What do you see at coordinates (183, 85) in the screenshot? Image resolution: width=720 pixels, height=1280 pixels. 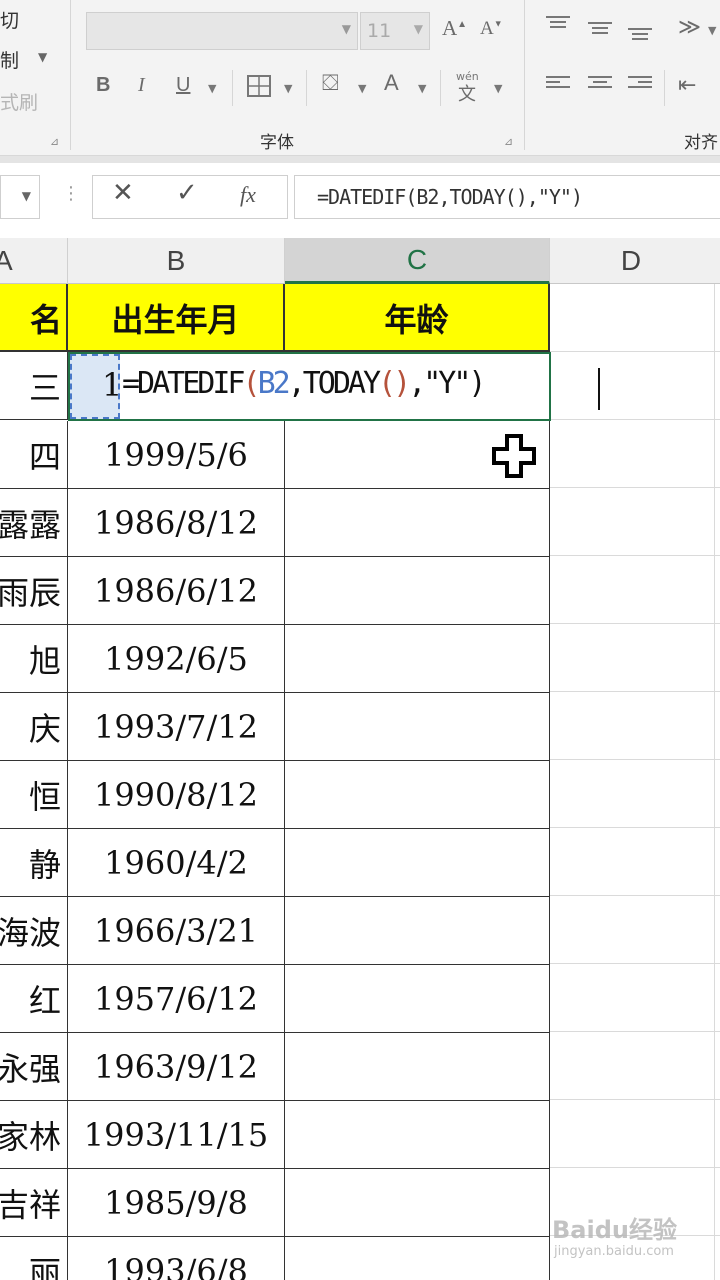 I see `underline-button: U` at bounding box center [183, 85].